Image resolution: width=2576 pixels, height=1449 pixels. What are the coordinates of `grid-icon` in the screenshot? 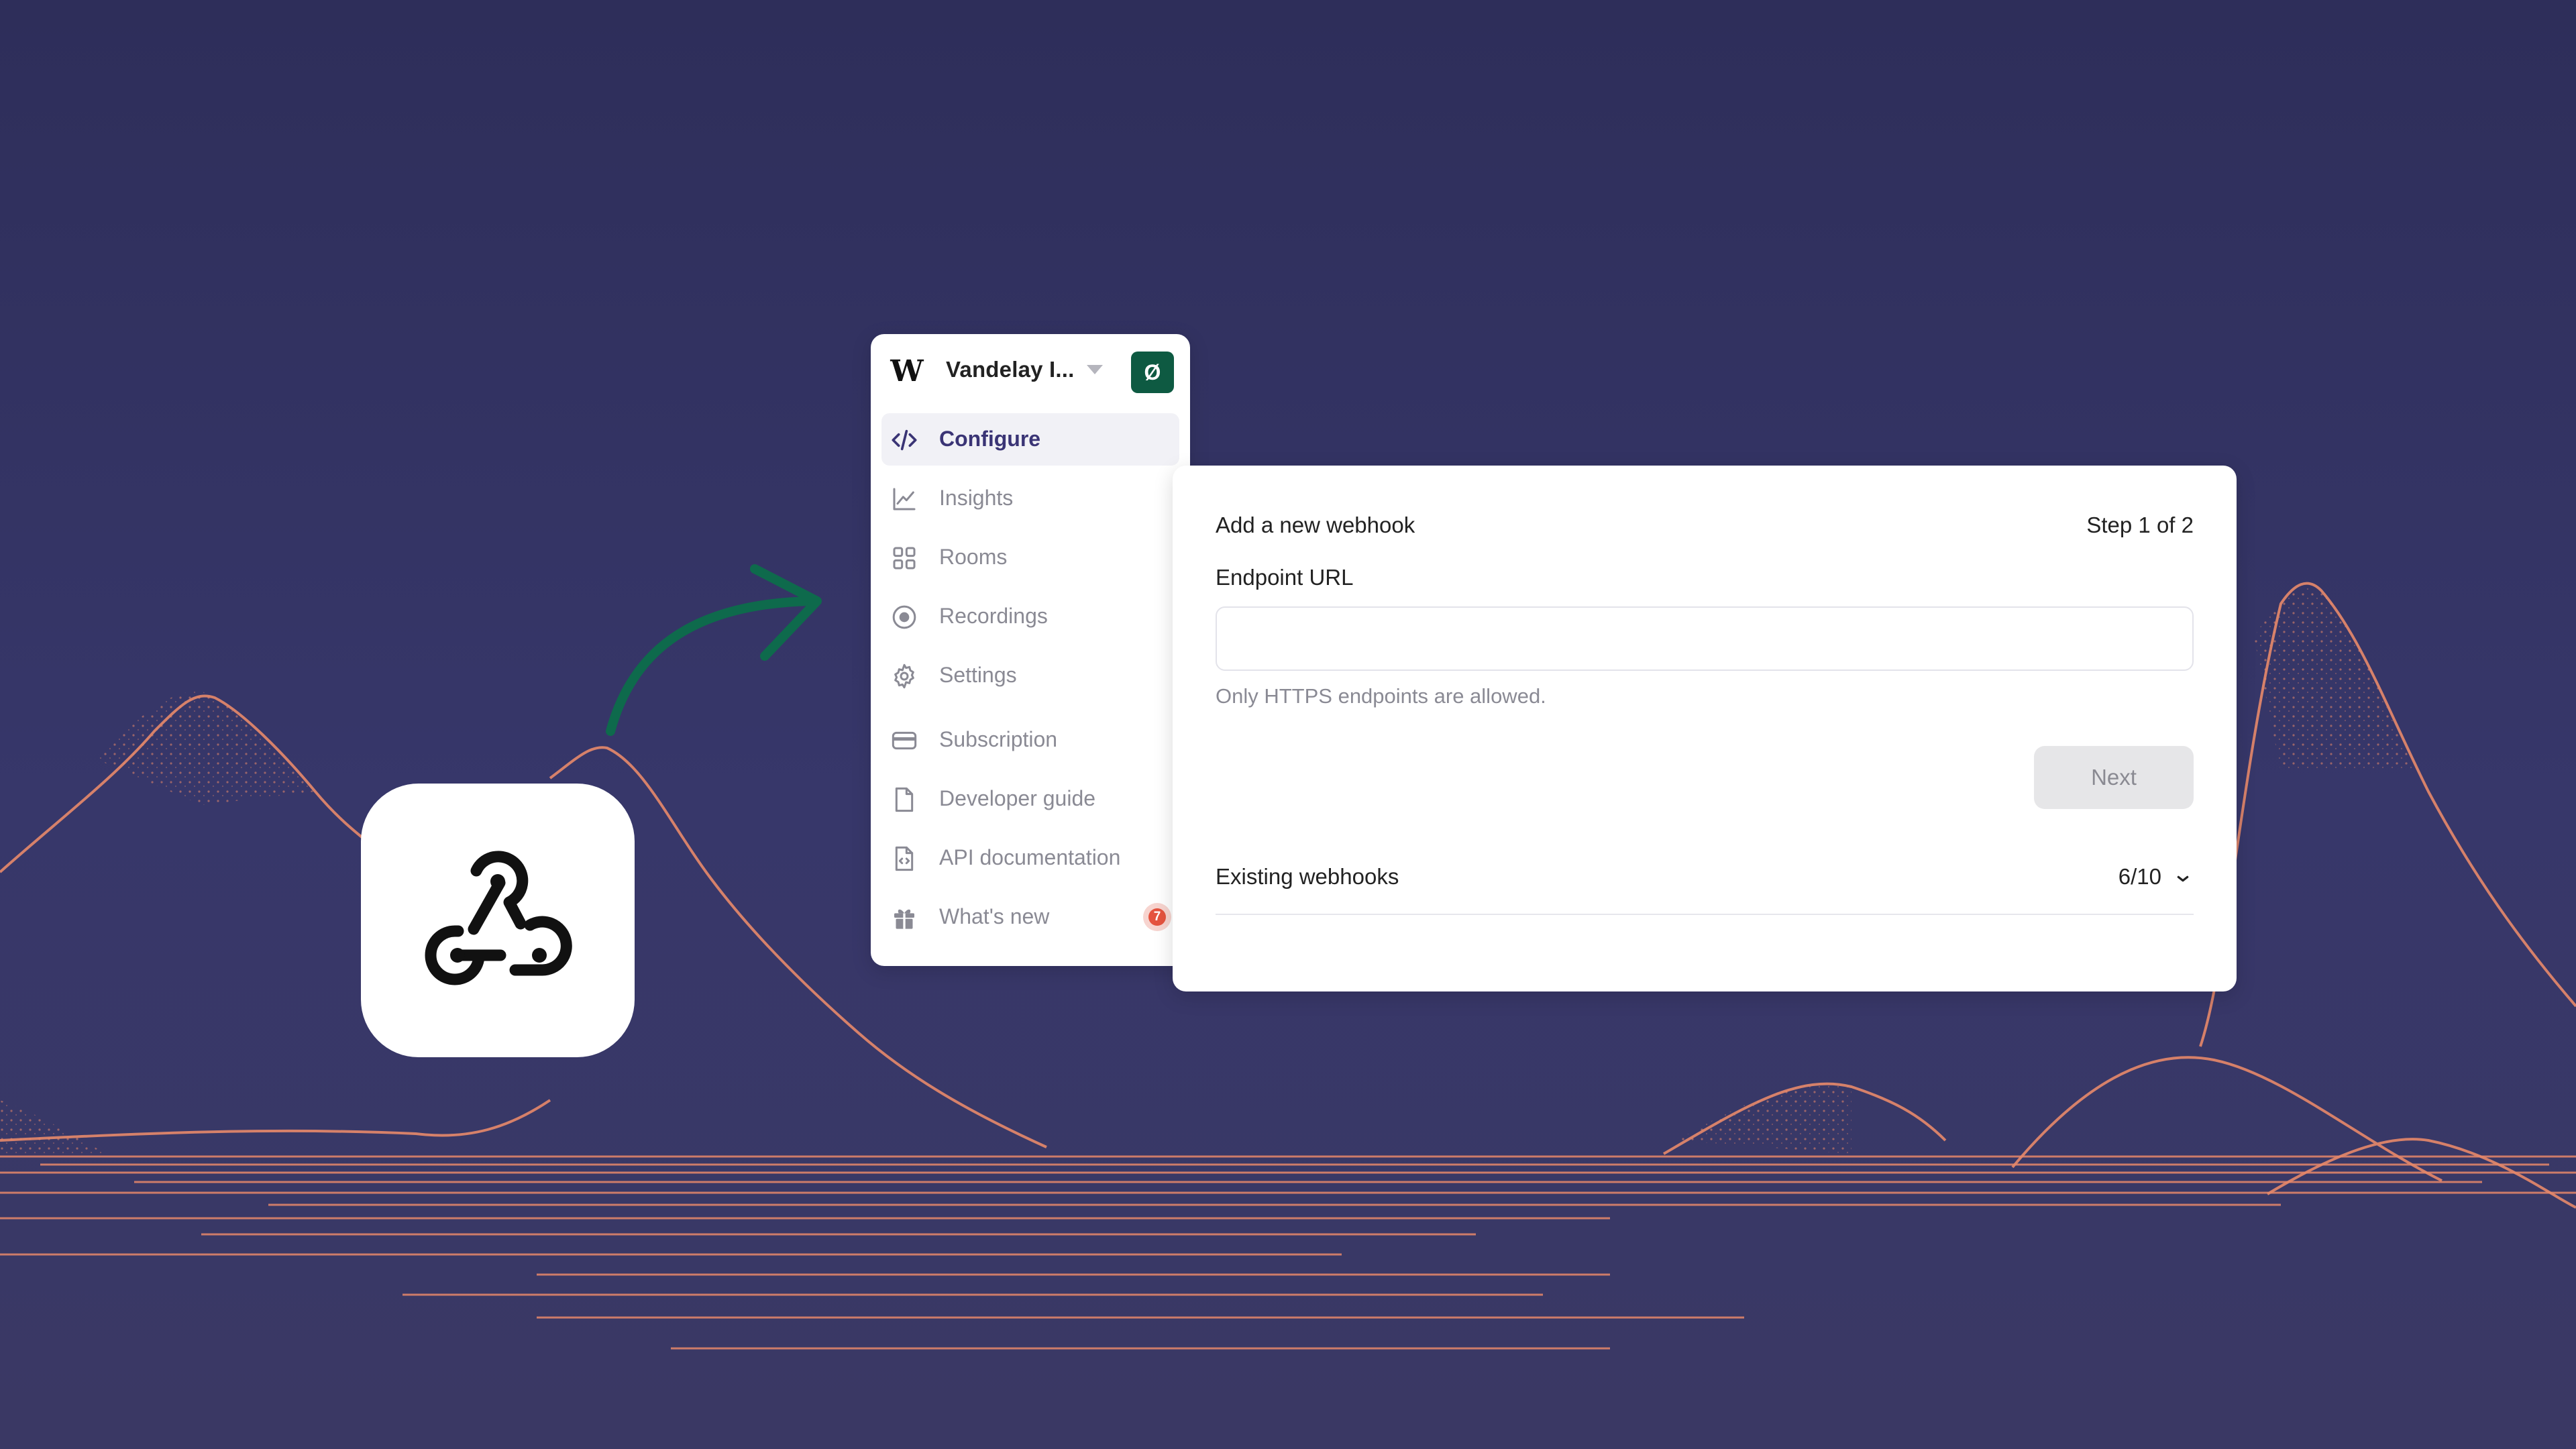 It's located at (904, 558).